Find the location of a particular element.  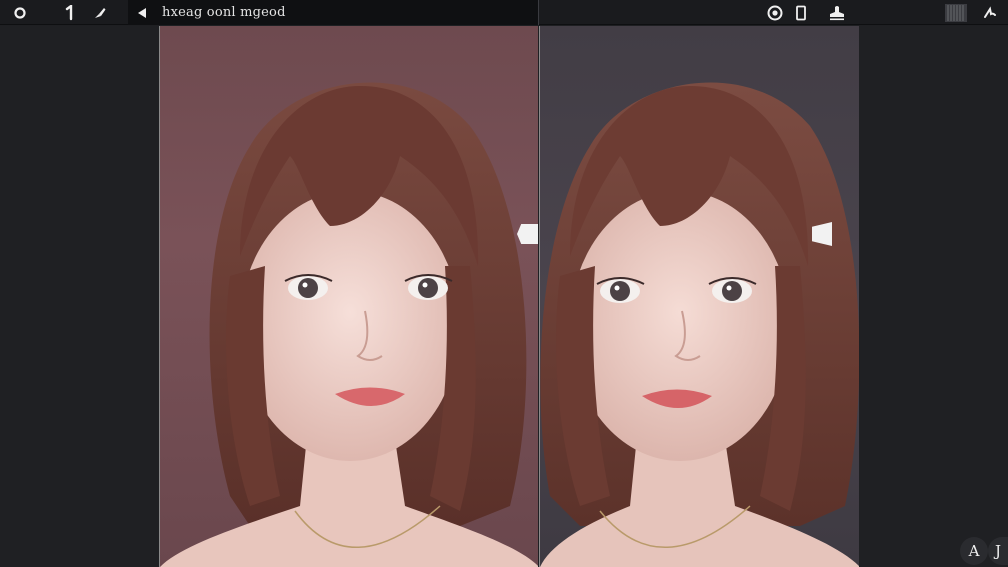

grid-pattern-button is located at coordinates (956, 12).